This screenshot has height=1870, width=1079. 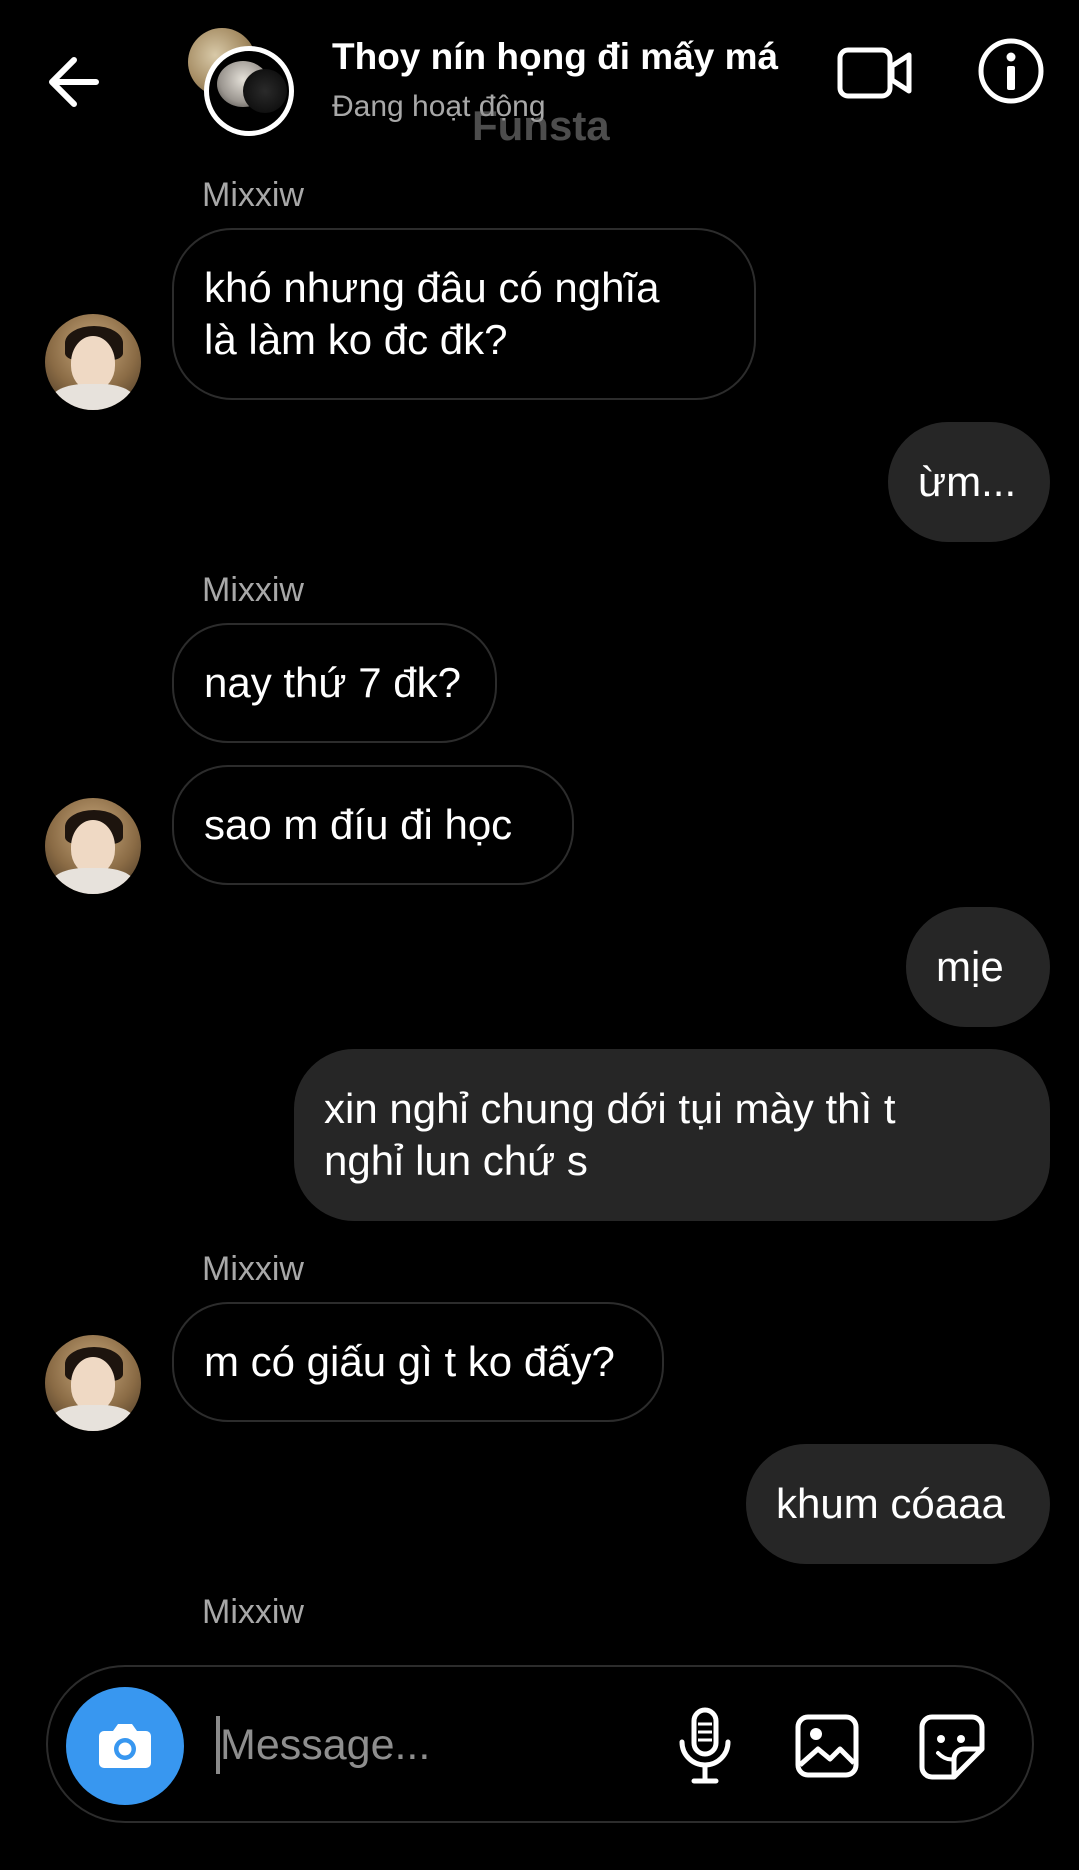 I want to click on watermark-text: Funsta, so click(x=541, y=125).